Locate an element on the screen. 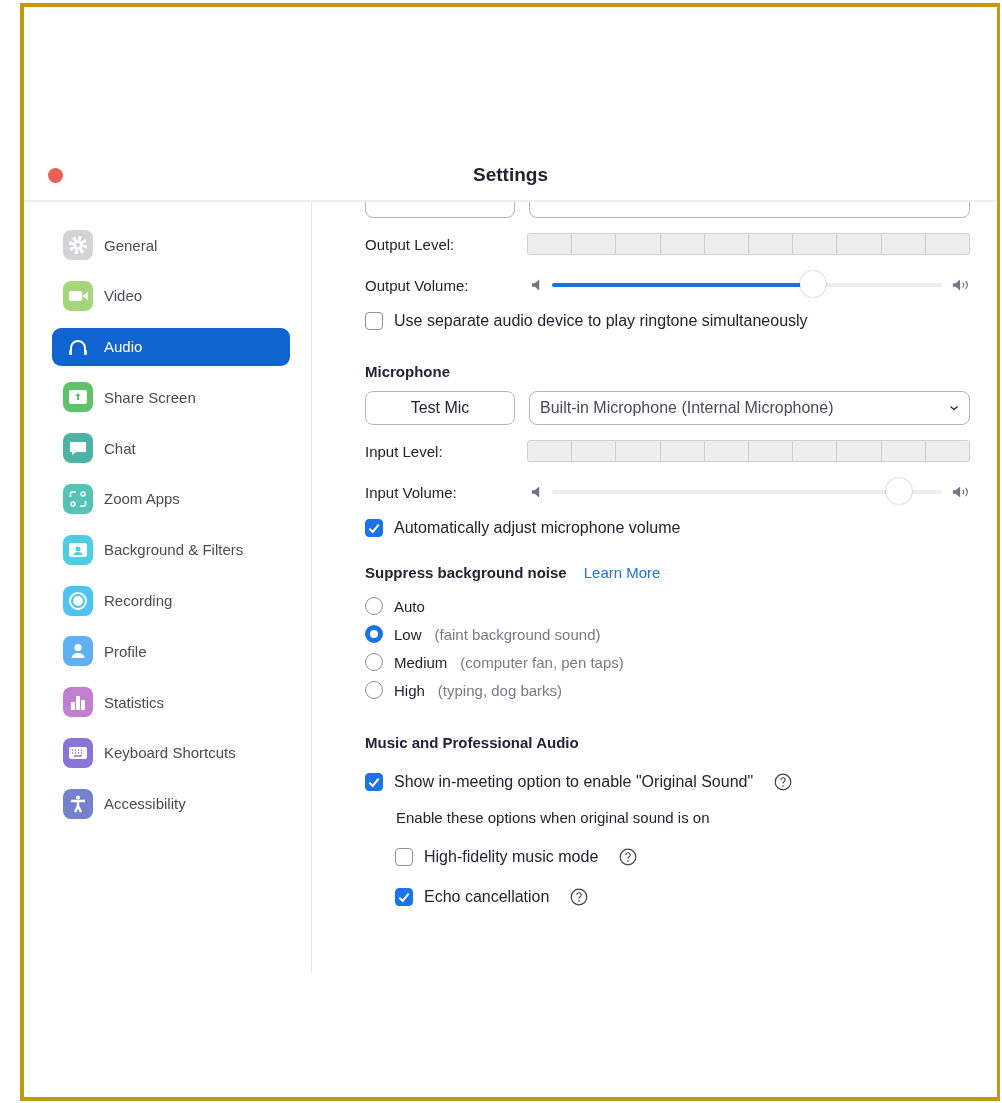 Image resolution: width=1002 pixels, height=1103 pixels. section-heading: Microphone is located at coordinates (408, 371).